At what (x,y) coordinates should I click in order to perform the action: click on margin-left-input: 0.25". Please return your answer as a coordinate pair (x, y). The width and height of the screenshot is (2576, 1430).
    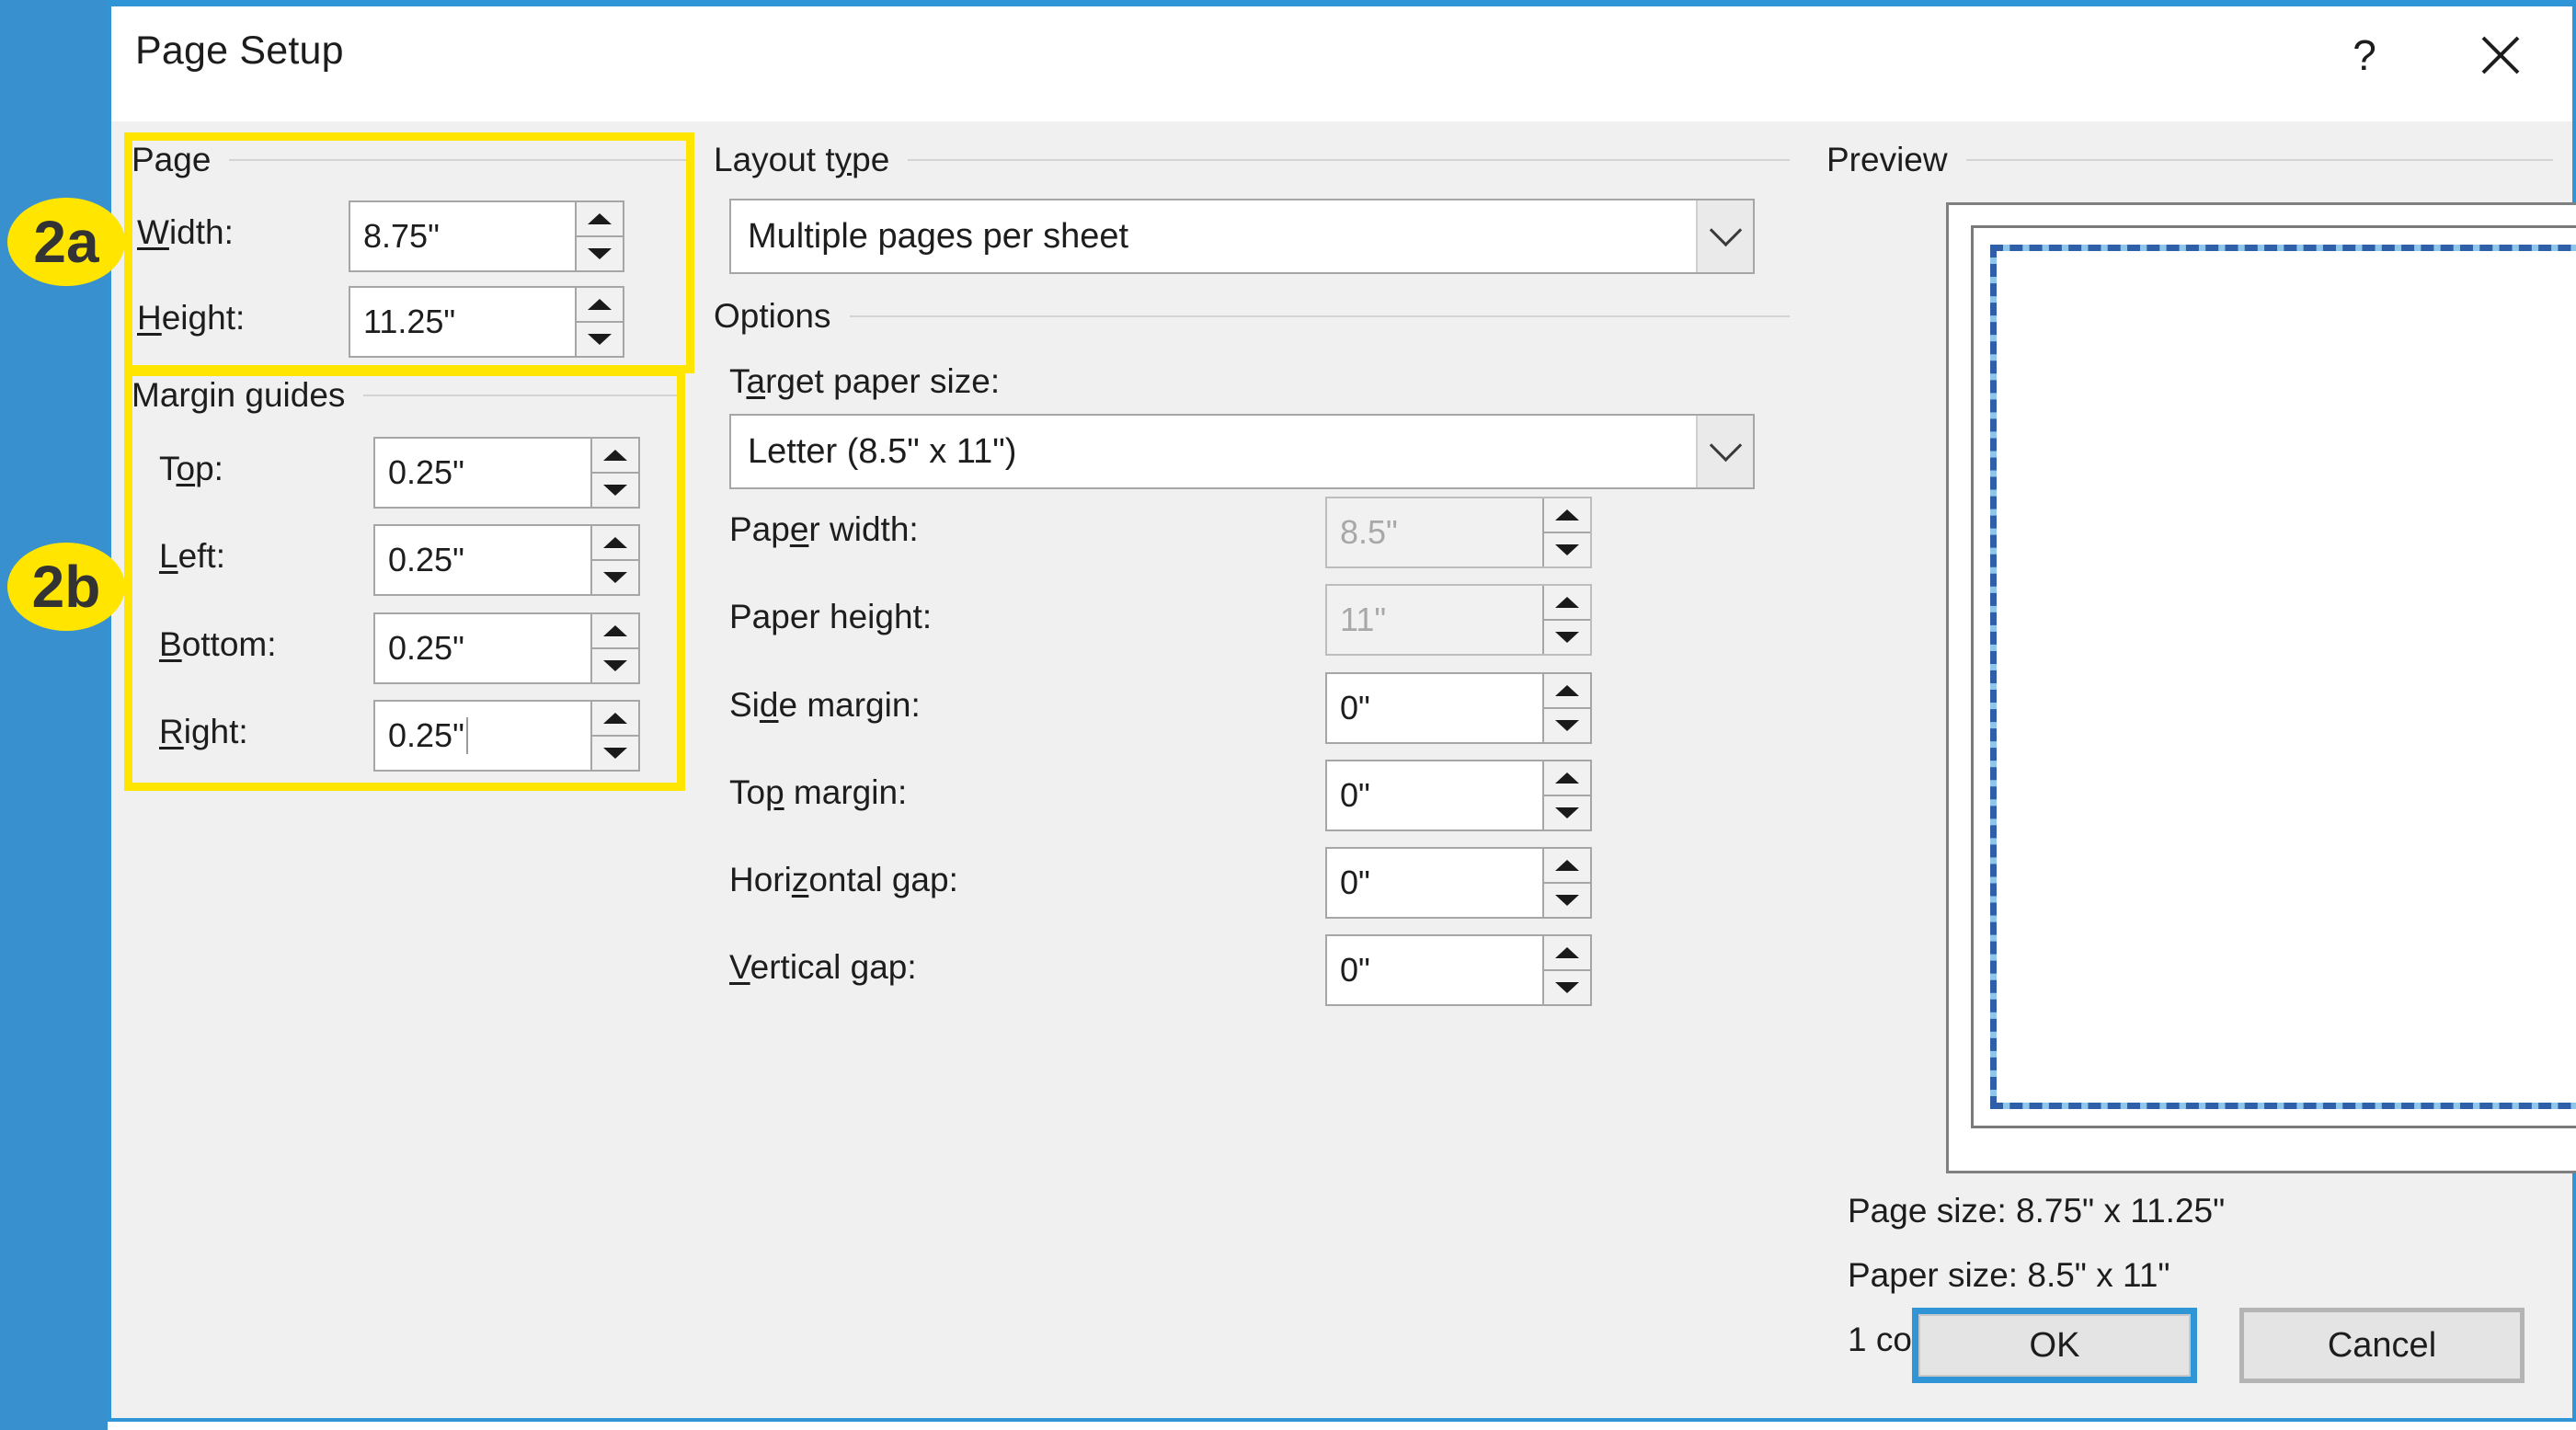
    Looking at the image, I should click on (482, 560).